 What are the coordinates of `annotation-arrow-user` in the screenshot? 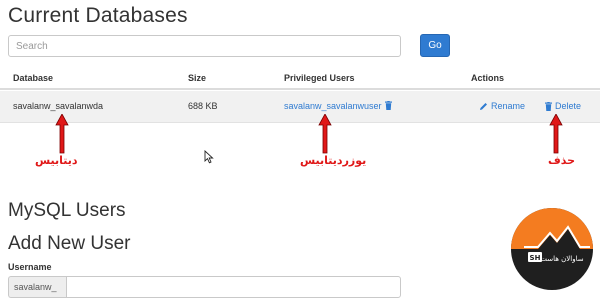 It's located at (325, 134).